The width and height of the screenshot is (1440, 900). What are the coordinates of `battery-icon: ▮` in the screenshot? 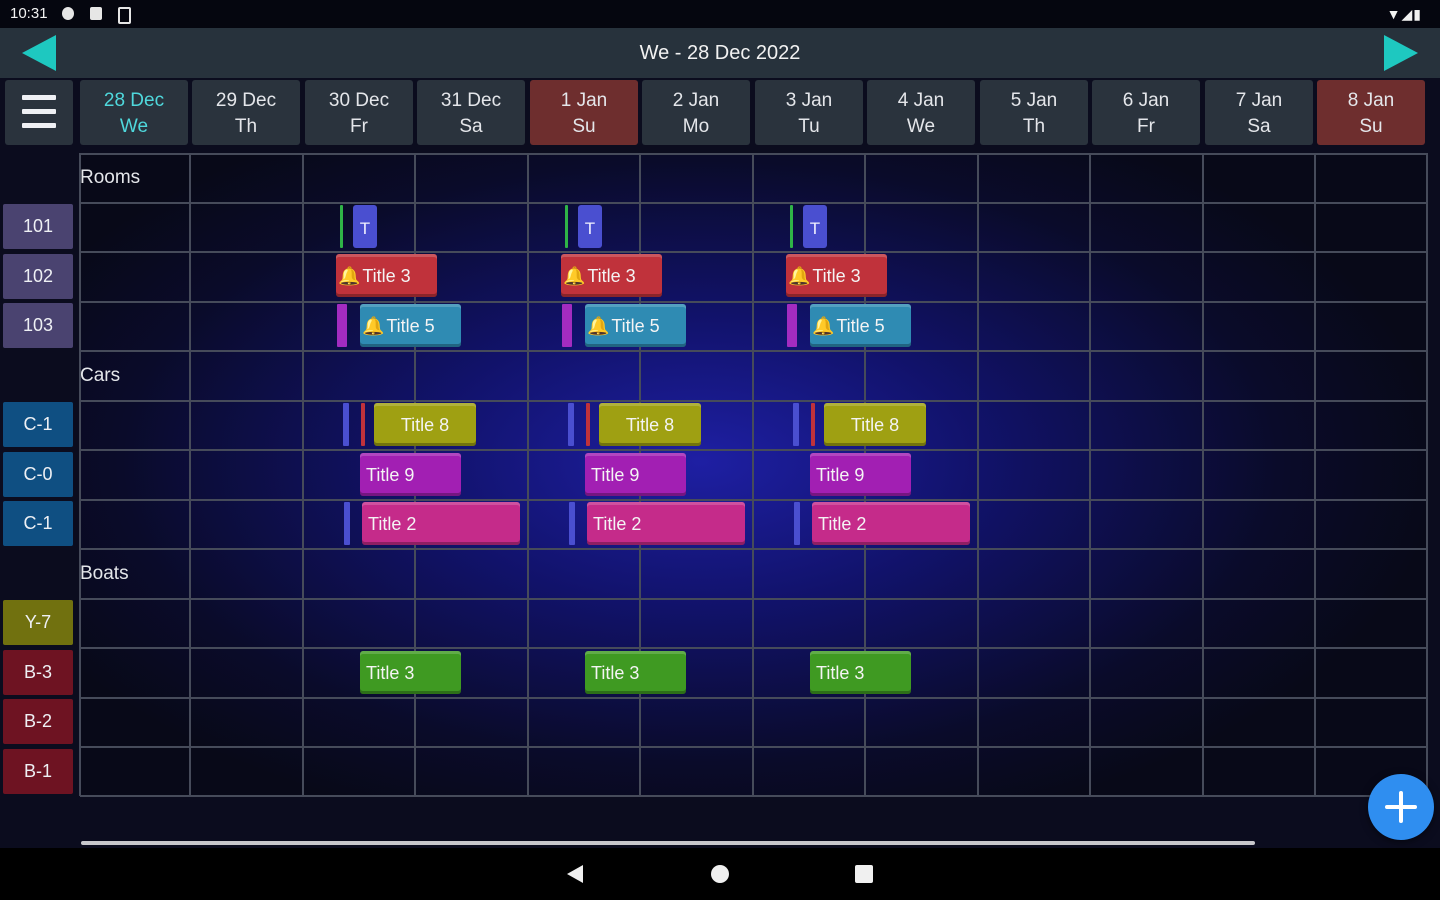 It's located at (1417, 14).